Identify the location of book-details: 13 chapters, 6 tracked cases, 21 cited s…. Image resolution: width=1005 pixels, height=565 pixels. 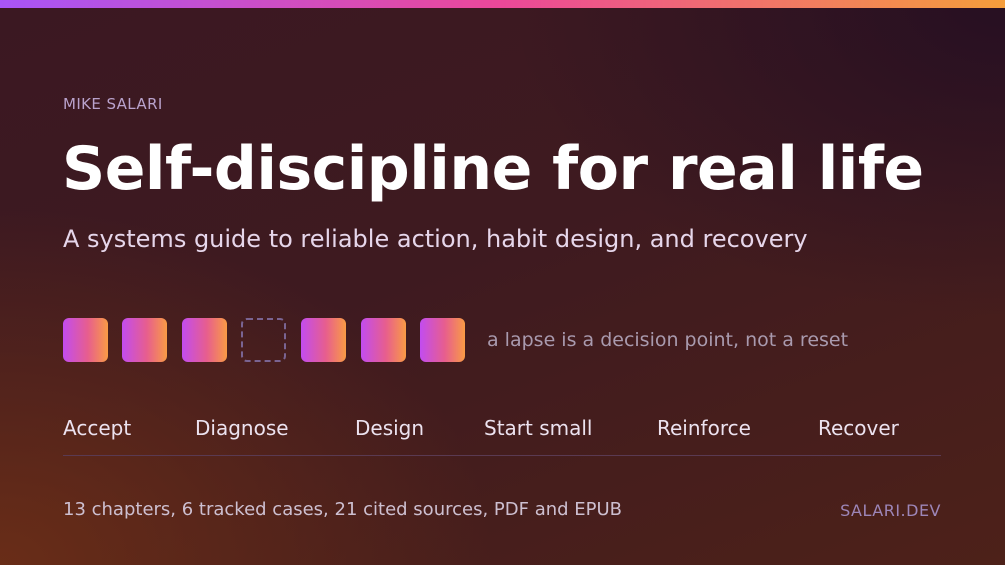
(343, 509).